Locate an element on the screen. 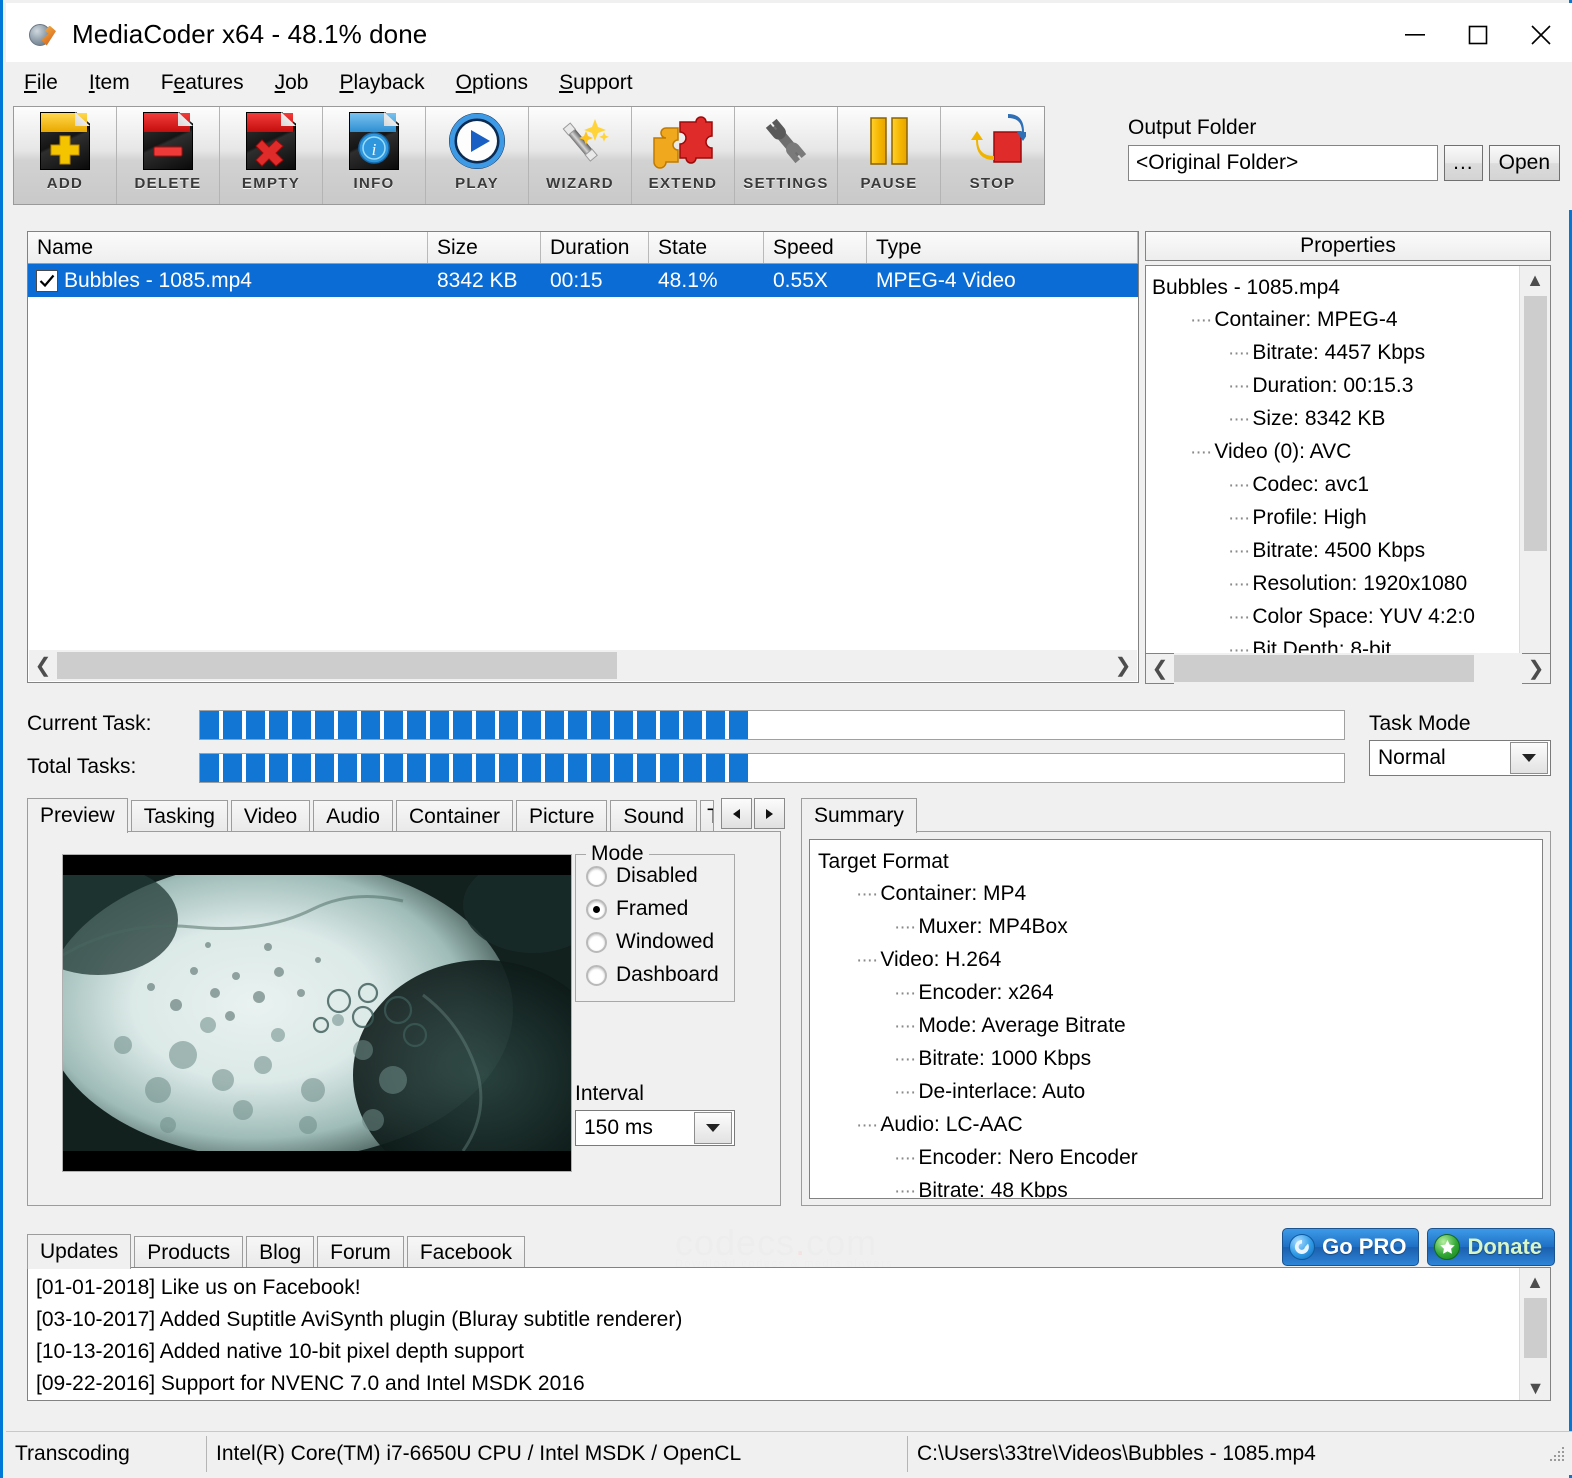 The width and height of the screenshot is (1572, 1478). tree-node: ···· Codec: avc1 is located at coordinates (1351, 485).